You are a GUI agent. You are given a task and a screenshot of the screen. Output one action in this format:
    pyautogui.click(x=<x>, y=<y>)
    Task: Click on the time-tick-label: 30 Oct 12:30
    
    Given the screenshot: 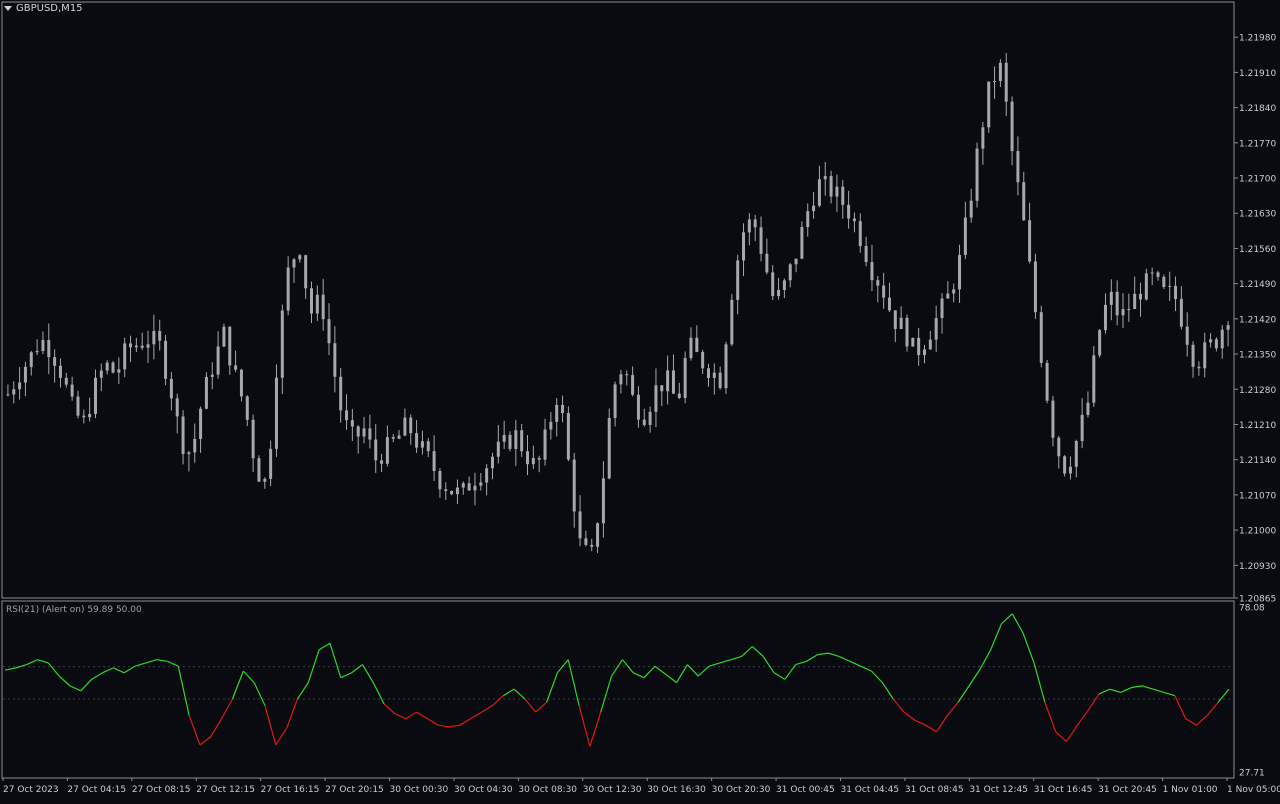 What is the action you would take?
    pyautogui.click(x=612, y=790)
    